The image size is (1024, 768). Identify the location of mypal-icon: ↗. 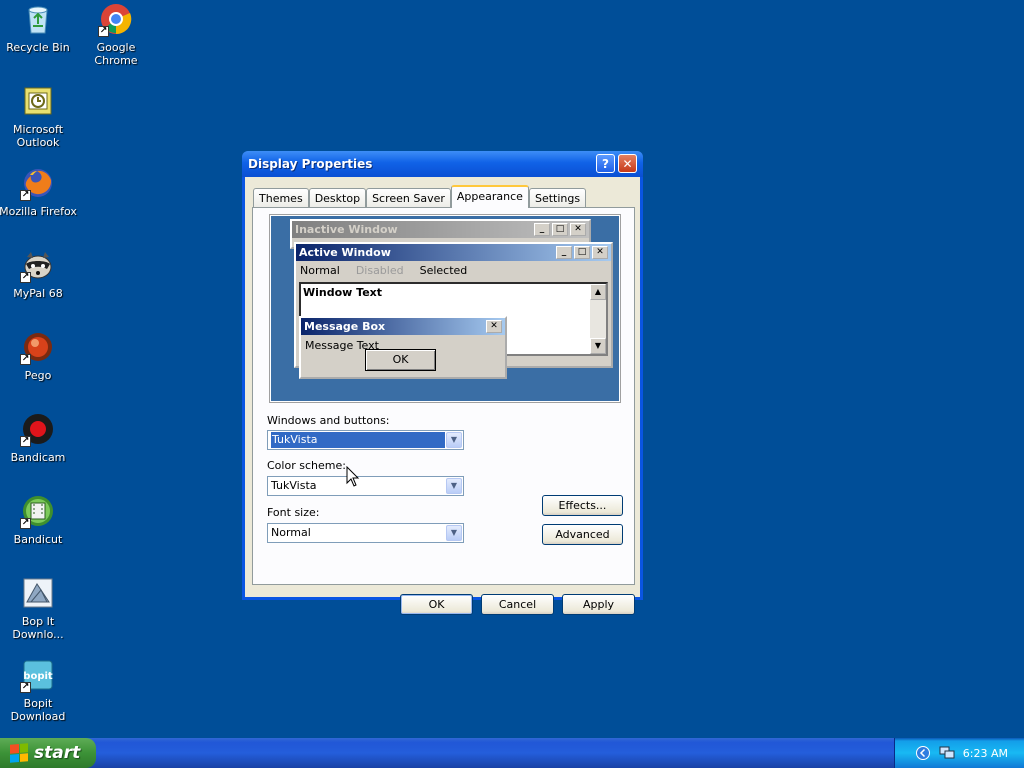
(37, 265).